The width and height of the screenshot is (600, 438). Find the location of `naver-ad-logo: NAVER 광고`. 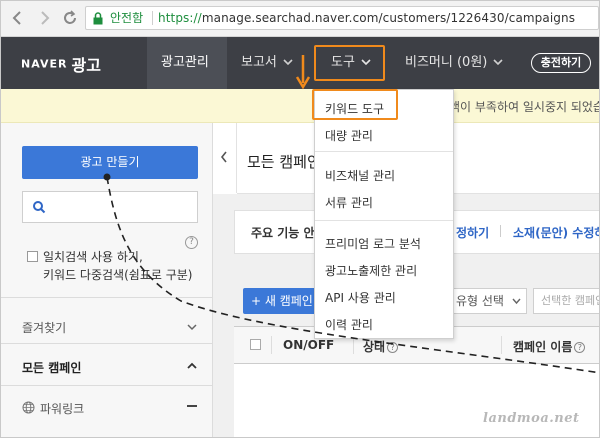

naver-ad-logo: NAVER 광고 is located at coordinates (61, 63).